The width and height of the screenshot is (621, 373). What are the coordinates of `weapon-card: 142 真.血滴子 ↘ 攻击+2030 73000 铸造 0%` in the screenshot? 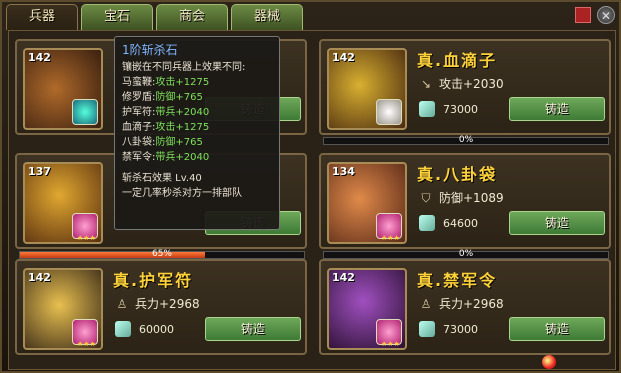 It's located at (465, 92).